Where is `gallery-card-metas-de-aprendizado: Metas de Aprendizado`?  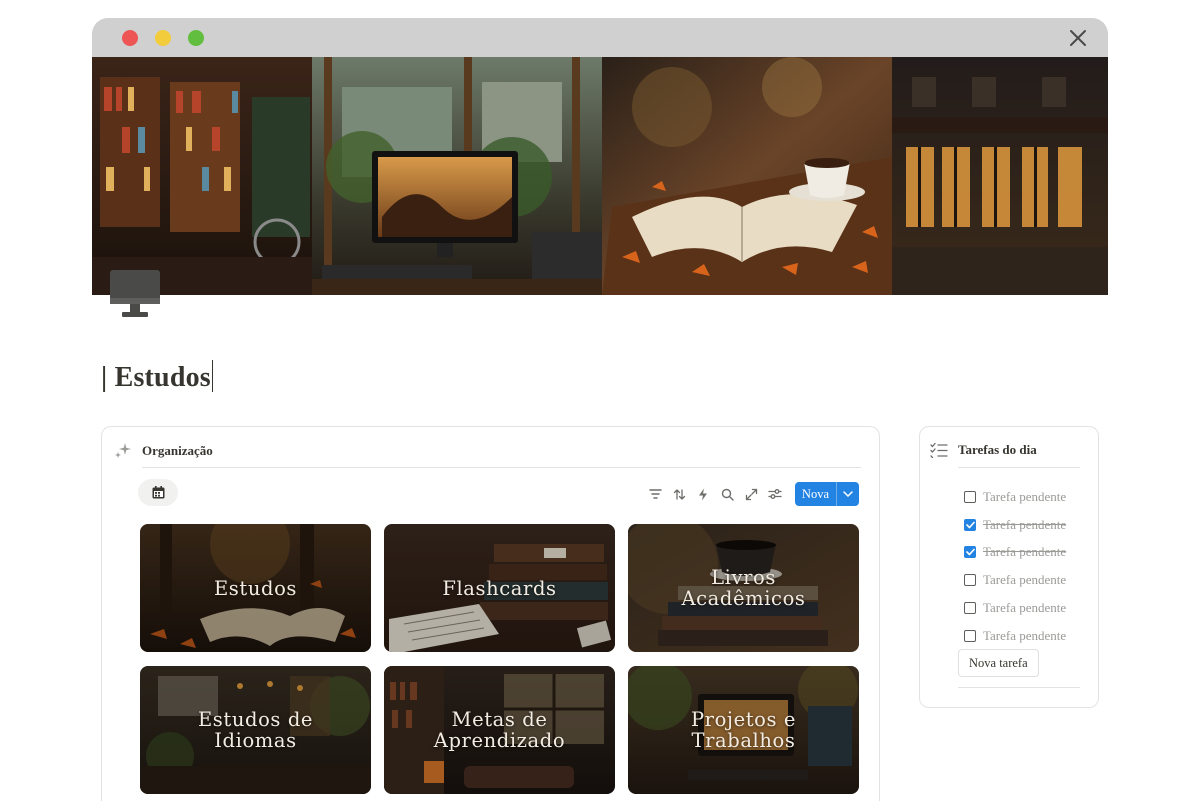
gallery-card-metas-de-aprendizado: Metas de Aprendizado is located at coordinates (499, 730).